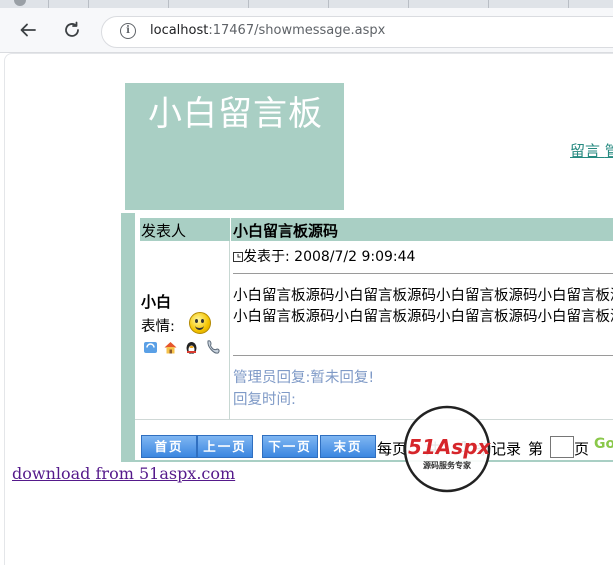  I want to click on page-number-input, so click(562, 447).